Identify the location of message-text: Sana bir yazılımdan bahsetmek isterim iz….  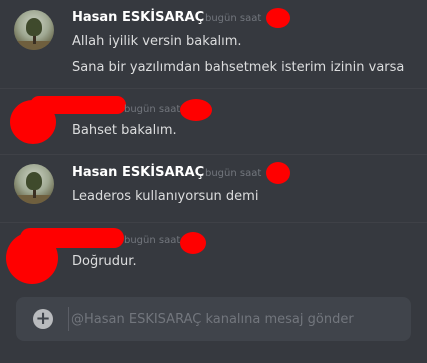
(238, 67).